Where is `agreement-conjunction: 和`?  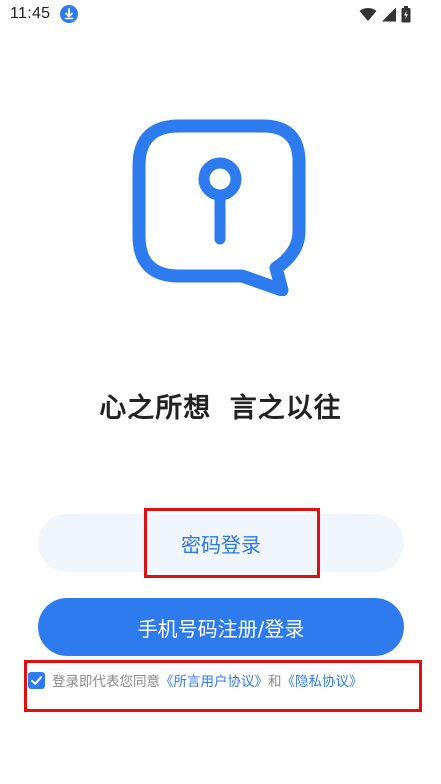
agreement-conjunction: 和 is located at coordinates (275, 682).